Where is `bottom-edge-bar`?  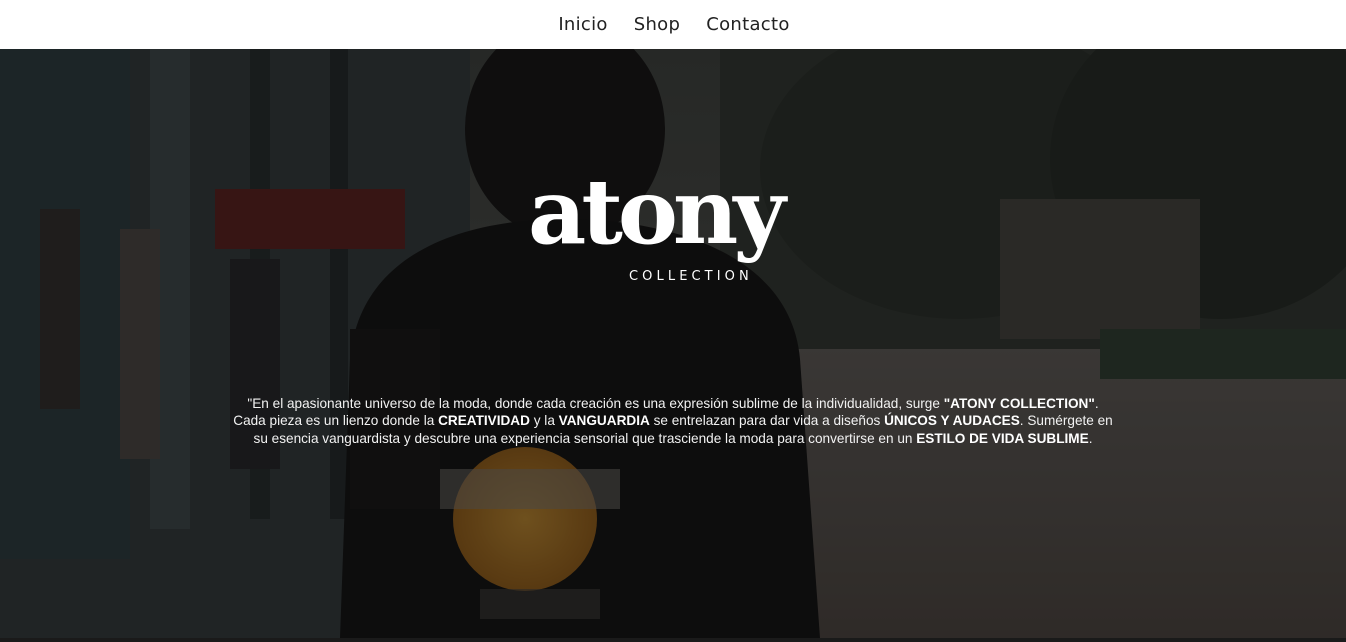 bottom-edge-bar is located at coordinates (673, 640).